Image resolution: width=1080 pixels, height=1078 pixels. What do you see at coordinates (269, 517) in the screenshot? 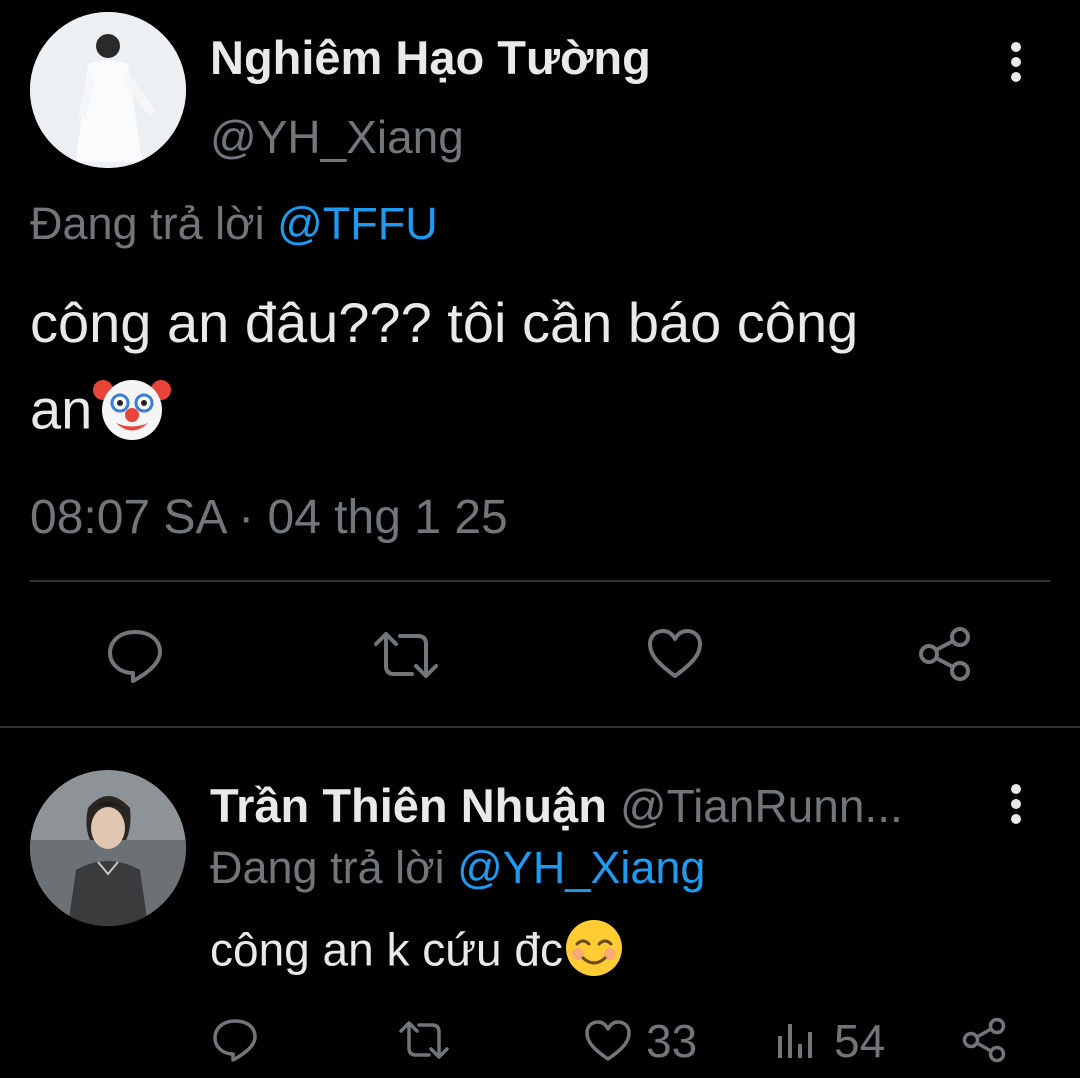
I see `tweet-timestamp: 08:07 SA · 04 thg 1 25` at bounding box center [269, 517].